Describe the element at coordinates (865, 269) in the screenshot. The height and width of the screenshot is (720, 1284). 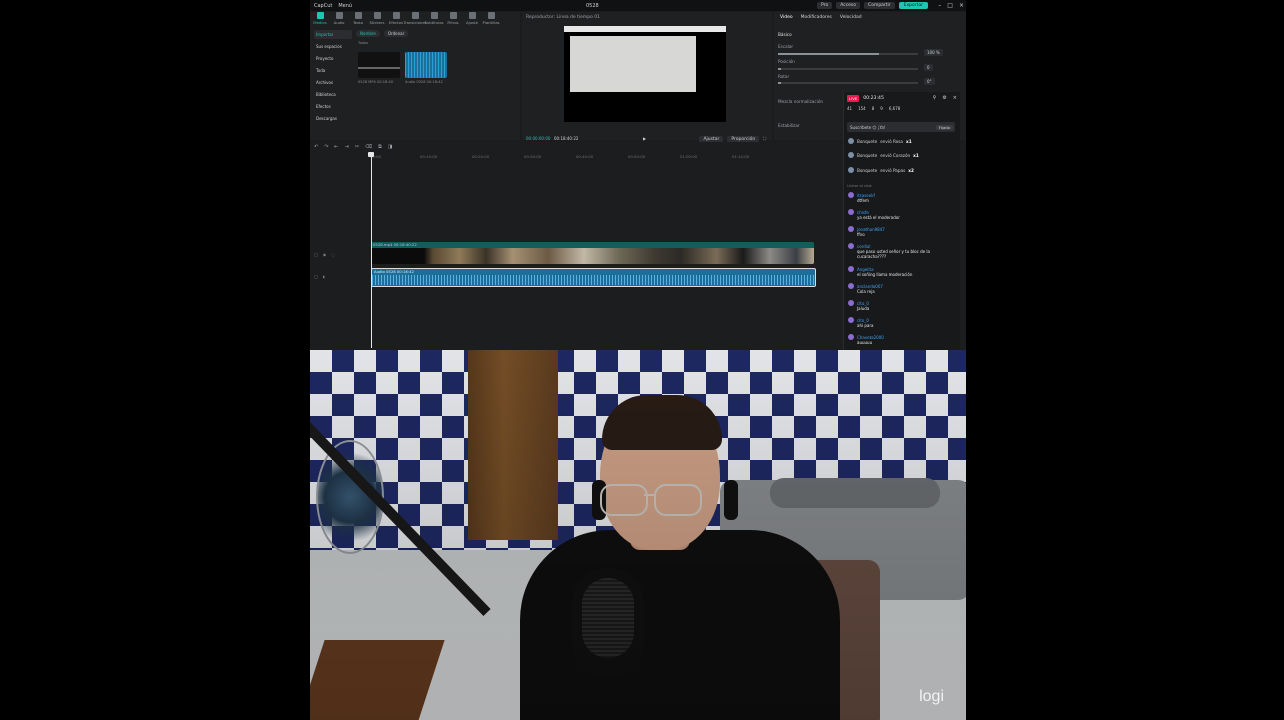
I see `chat-username: Angelita` at that location.